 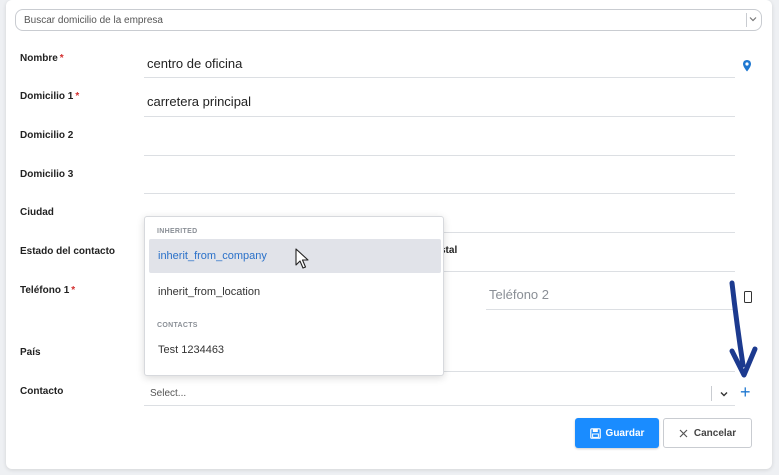 I want to click on contacto-separator, so click(x=711, y=393).